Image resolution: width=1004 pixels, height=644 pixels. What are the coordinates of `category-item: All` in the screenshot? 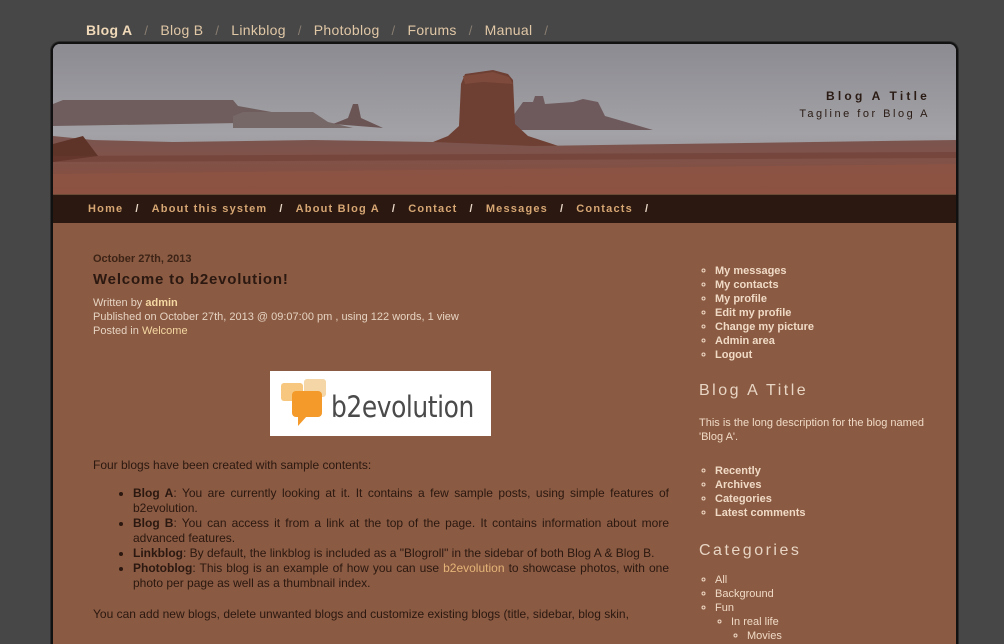 It's located at (822, 580).